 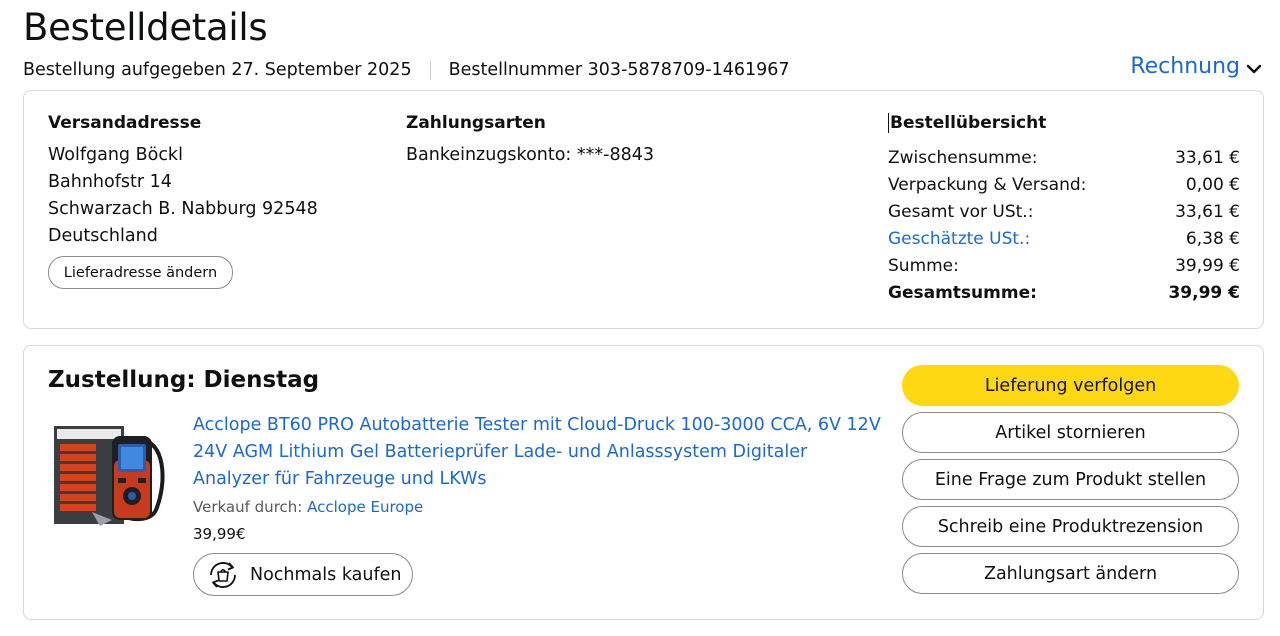 I want to click on seller-prefix: Verkauf durch:, so click(x=248, y=507).